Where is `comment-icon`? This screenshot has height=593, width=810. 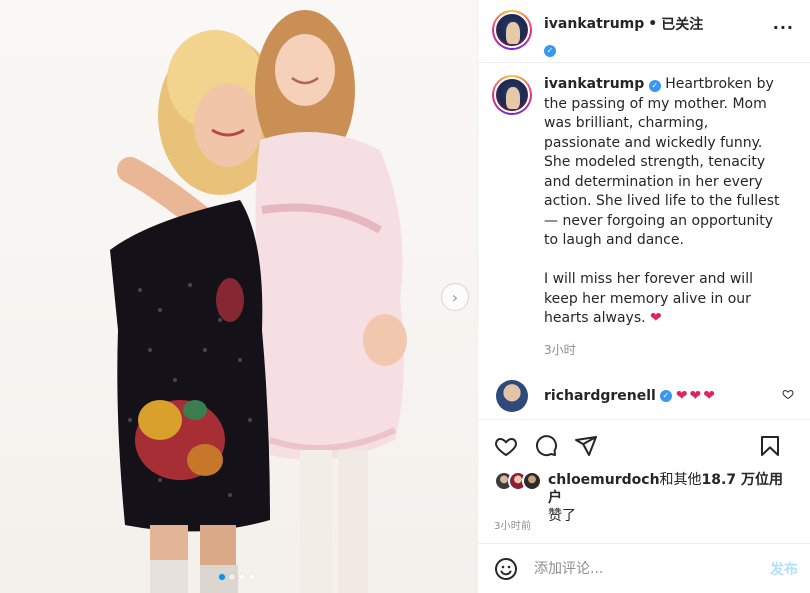
comment-icon is located at coordinates (546, 446).